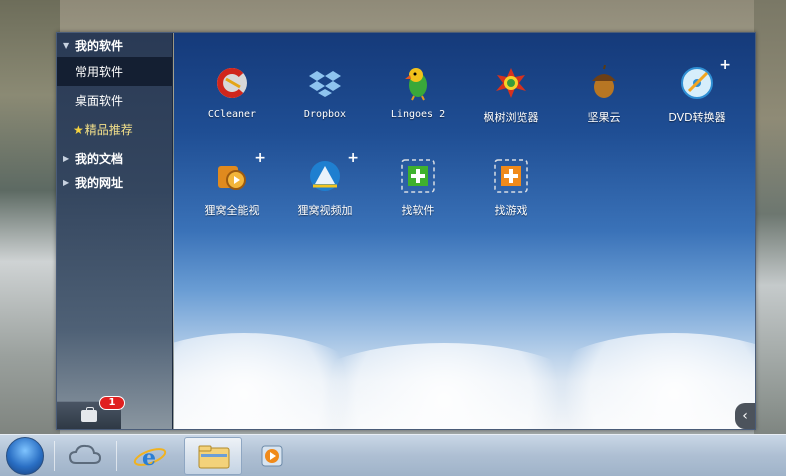  What do you see at coordinates (325, 100) in the screenshot?
I see `app-dropbox: Dropbox` at bounding box center [325, 100].